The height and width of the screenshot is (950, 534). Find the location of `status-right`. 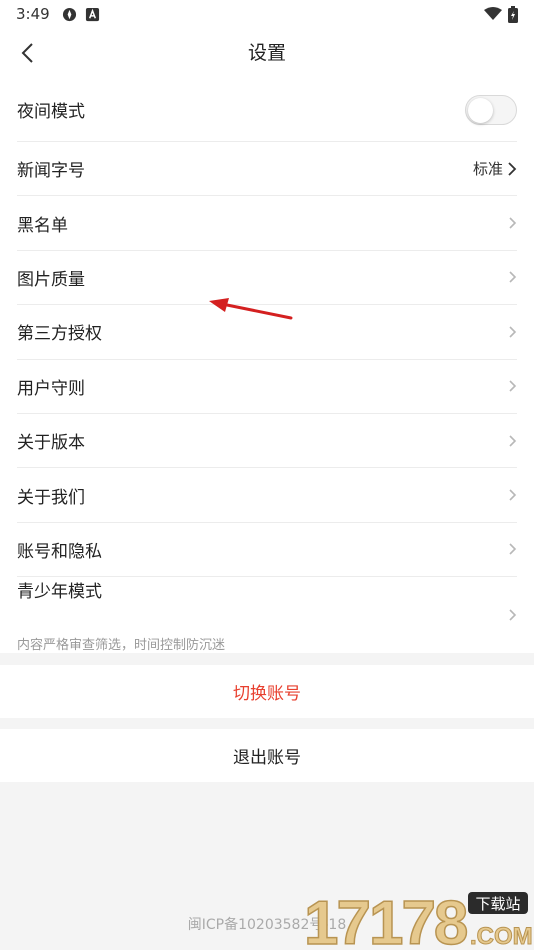

status-right is located at coordinates (501, 14).